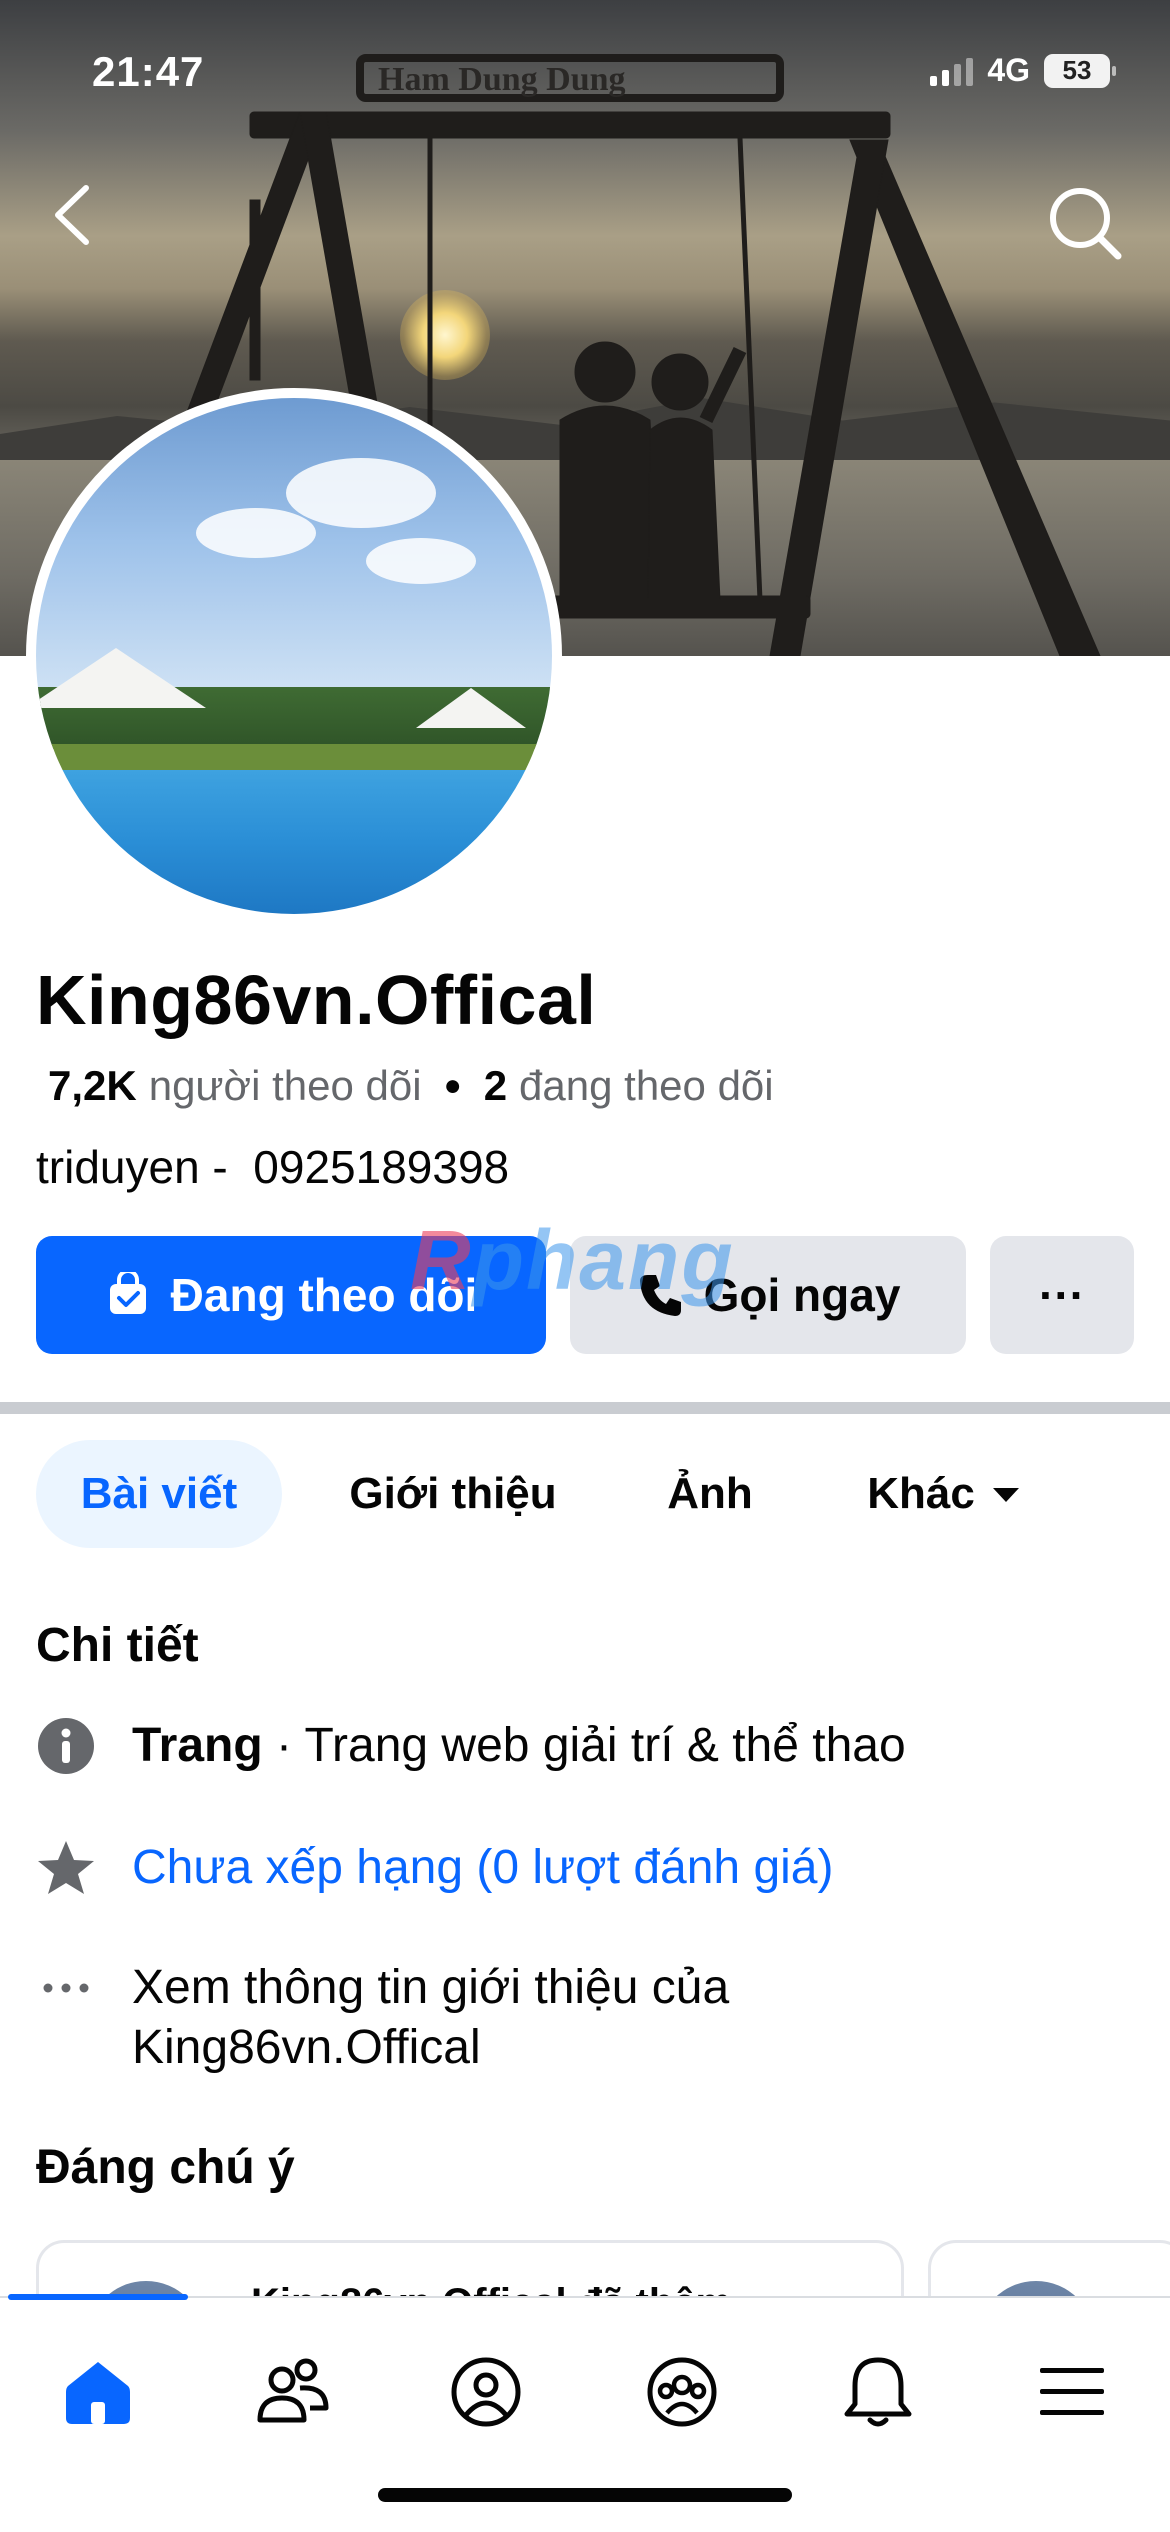 This screenshot has width=1170, height=2532. Describe the element at coordinates (646, 1086) in the screenshot. I see `following-label: đang theo dõi` at that location.